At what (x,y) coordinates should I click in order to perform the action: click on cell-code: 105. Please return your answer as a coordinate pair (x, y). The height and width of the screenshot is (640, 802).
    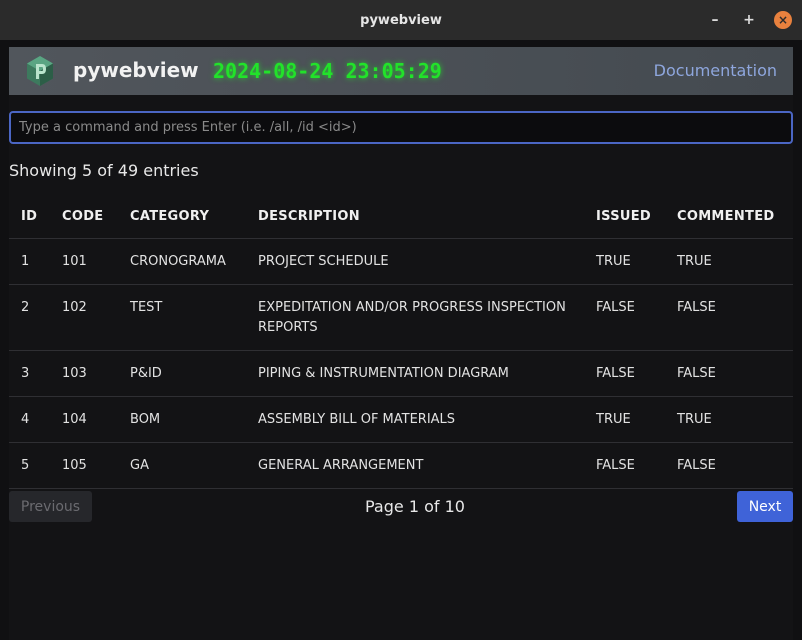
    Looking at the image, I should click on (84, 465).